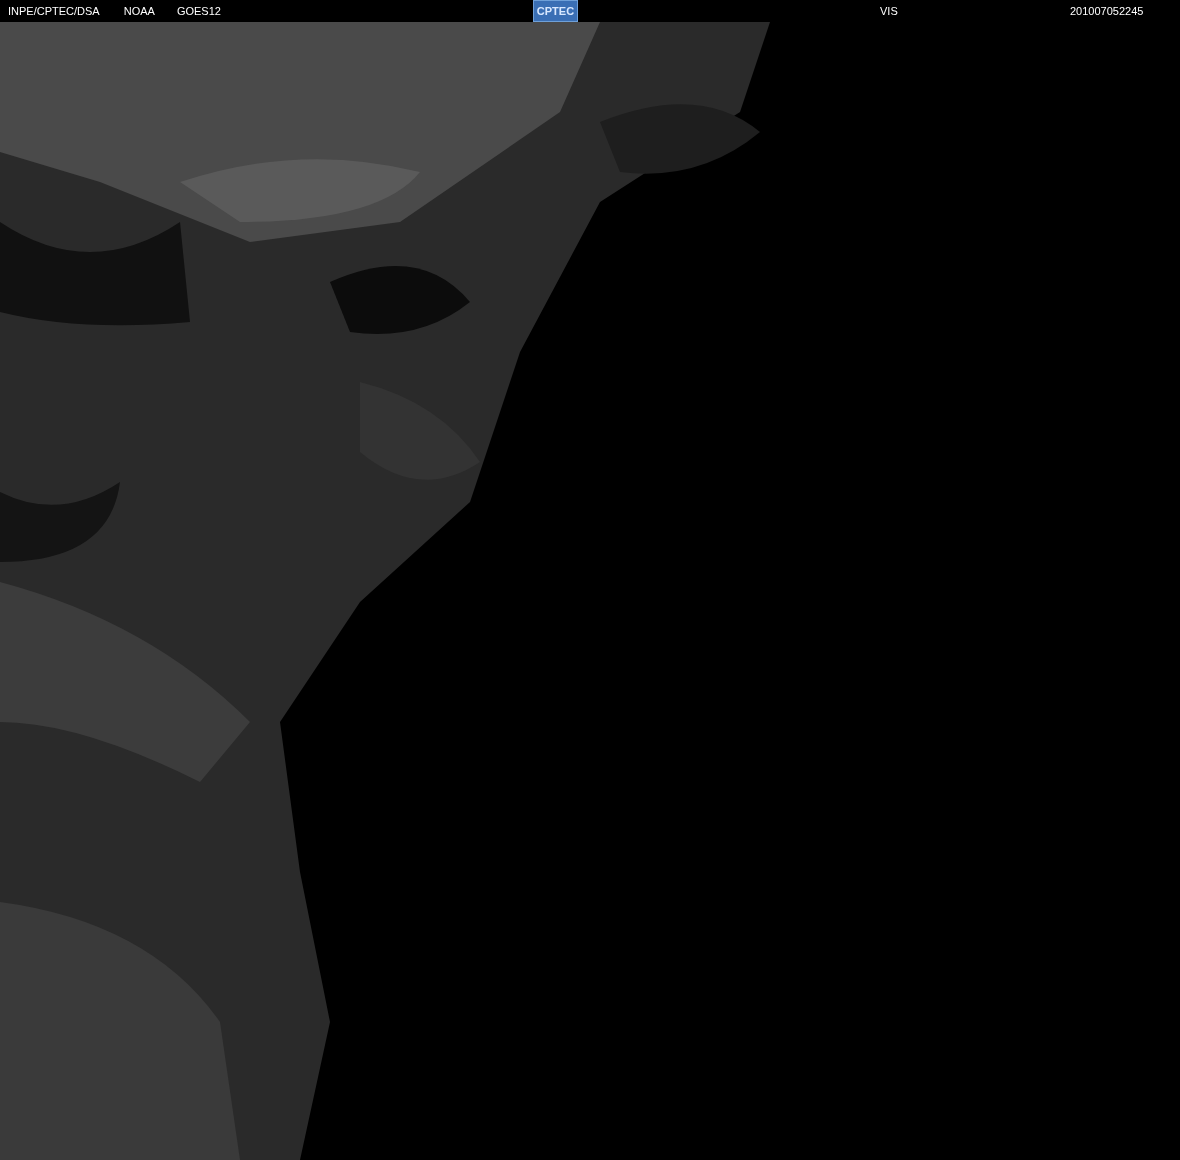 This screenshot has width=1180, height=1160. Describe the element at coordinates (198, 11) in the screenshot. I see `source-label: GOES12` at that location.